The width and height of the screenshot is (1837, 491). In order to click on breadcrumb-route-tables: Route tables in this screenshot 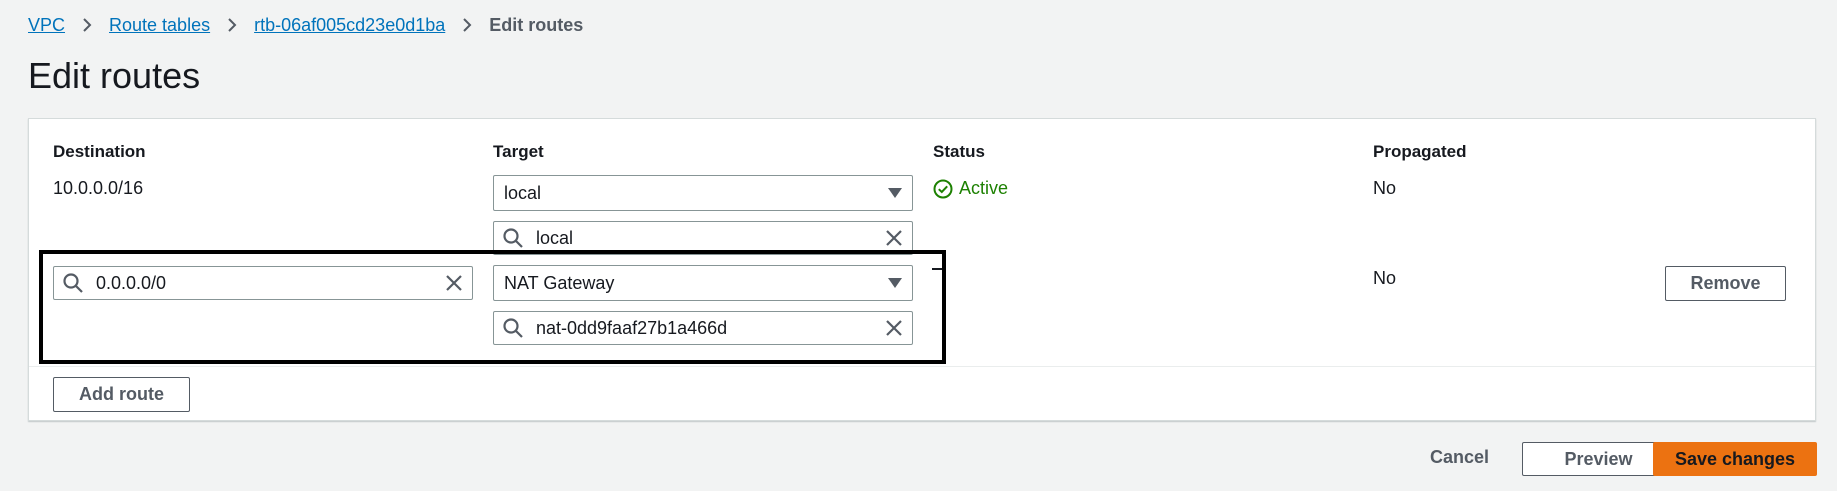, I will do `click(159, 25)`.